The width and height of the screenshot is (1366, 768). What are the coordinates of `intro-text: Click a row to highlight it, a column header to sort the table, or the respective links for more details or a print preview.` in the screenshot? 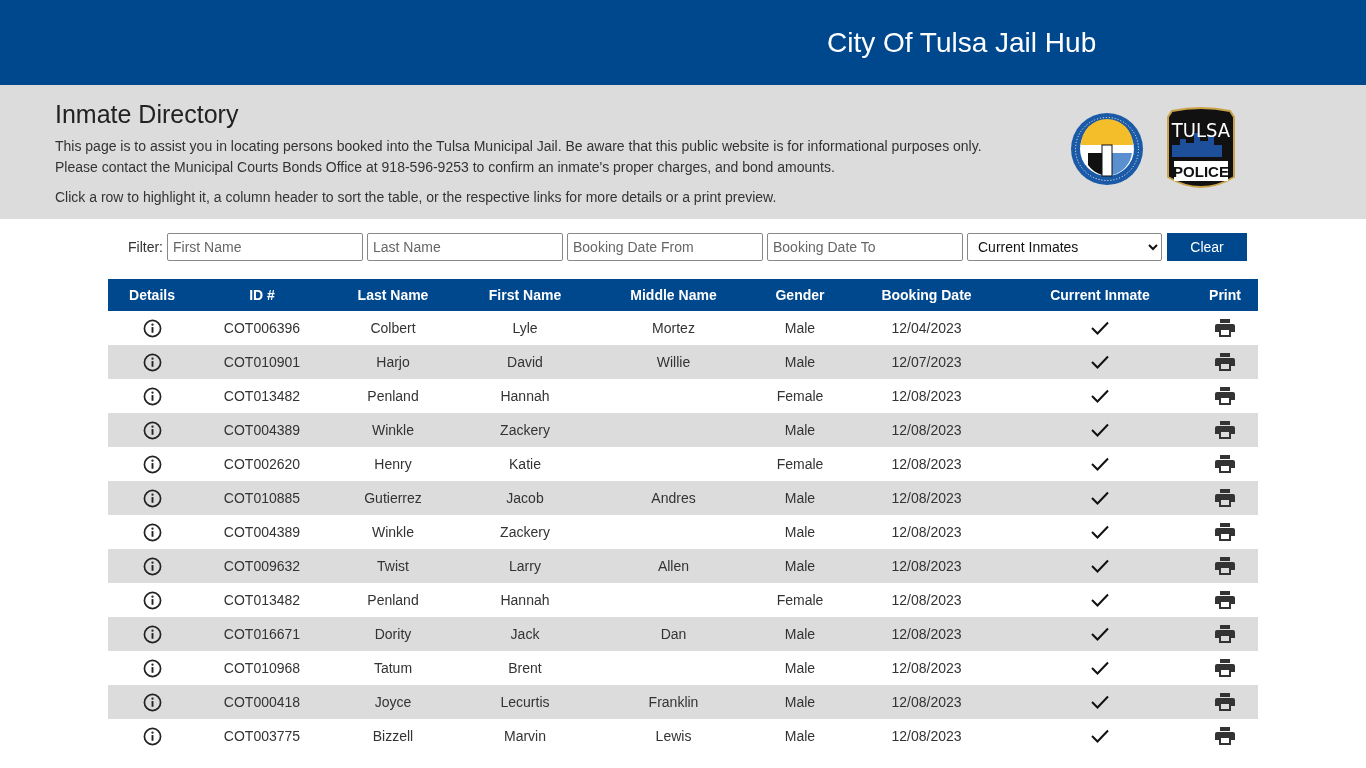 It's located at (416, 197).